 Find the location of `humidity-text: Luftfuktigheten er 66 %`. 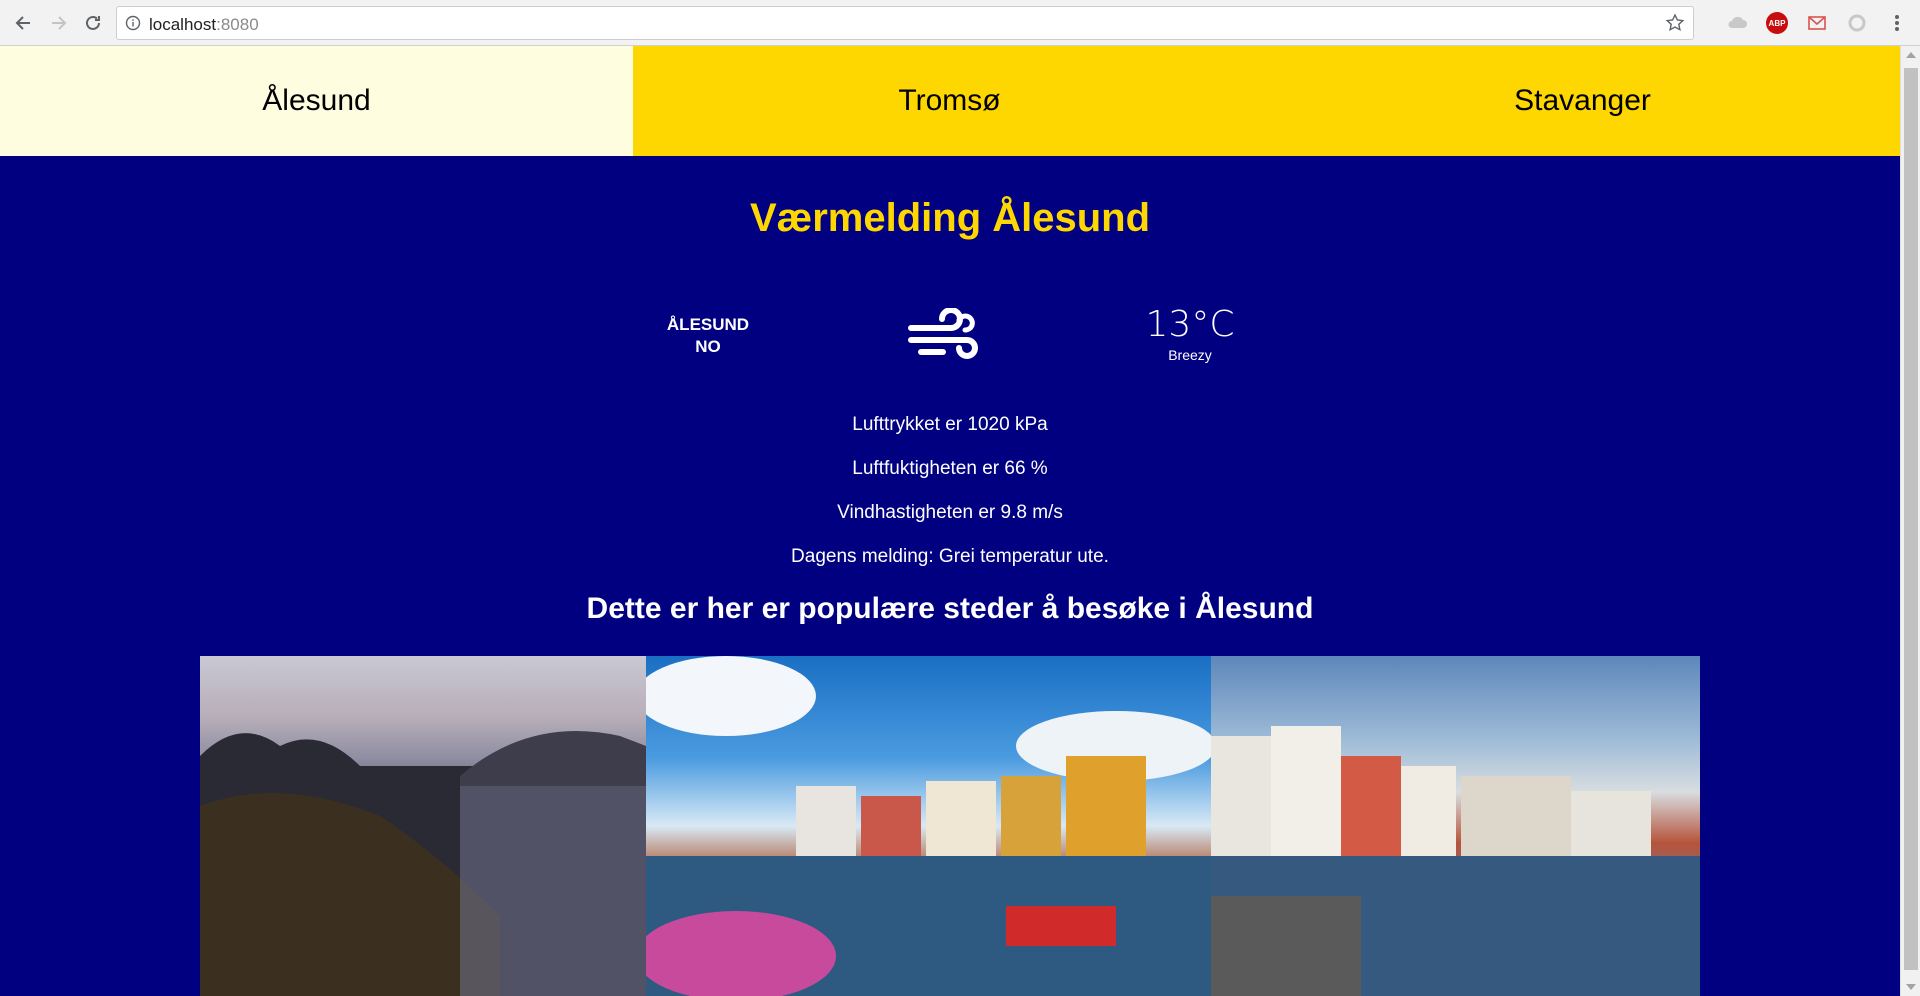

humidity-text: Luftfuktigheten er 66 % is located at coordinates (950, 468).